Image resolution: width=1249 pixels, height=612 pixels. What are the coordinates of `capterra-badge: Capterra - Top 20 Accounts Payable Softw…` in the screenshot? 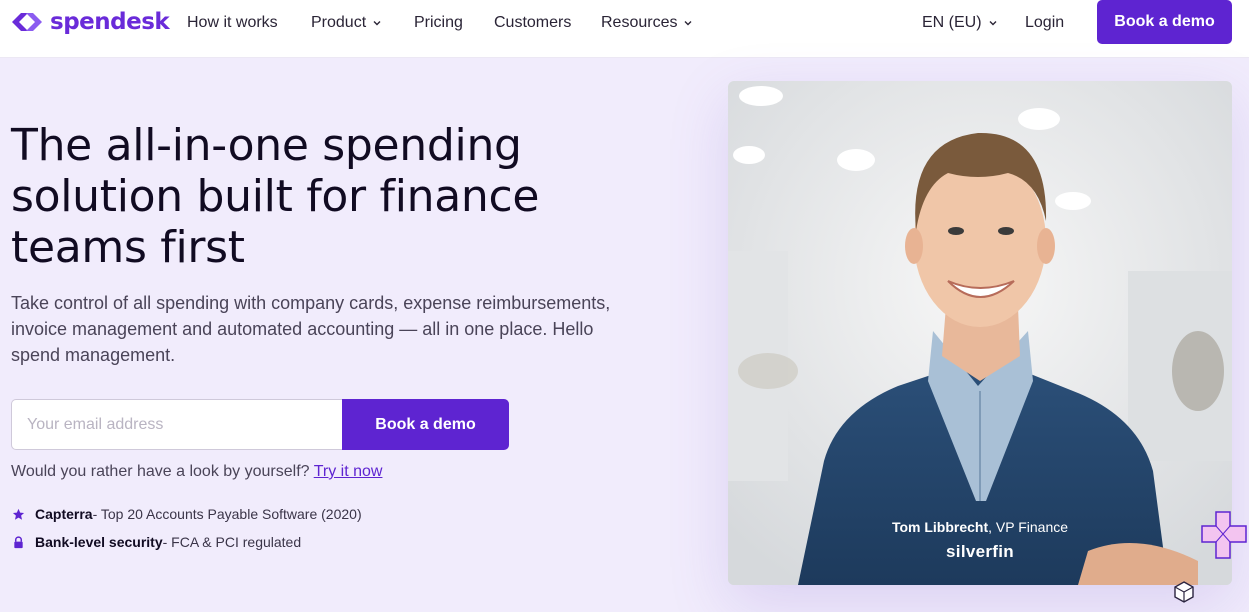 It's located at (187, 514).